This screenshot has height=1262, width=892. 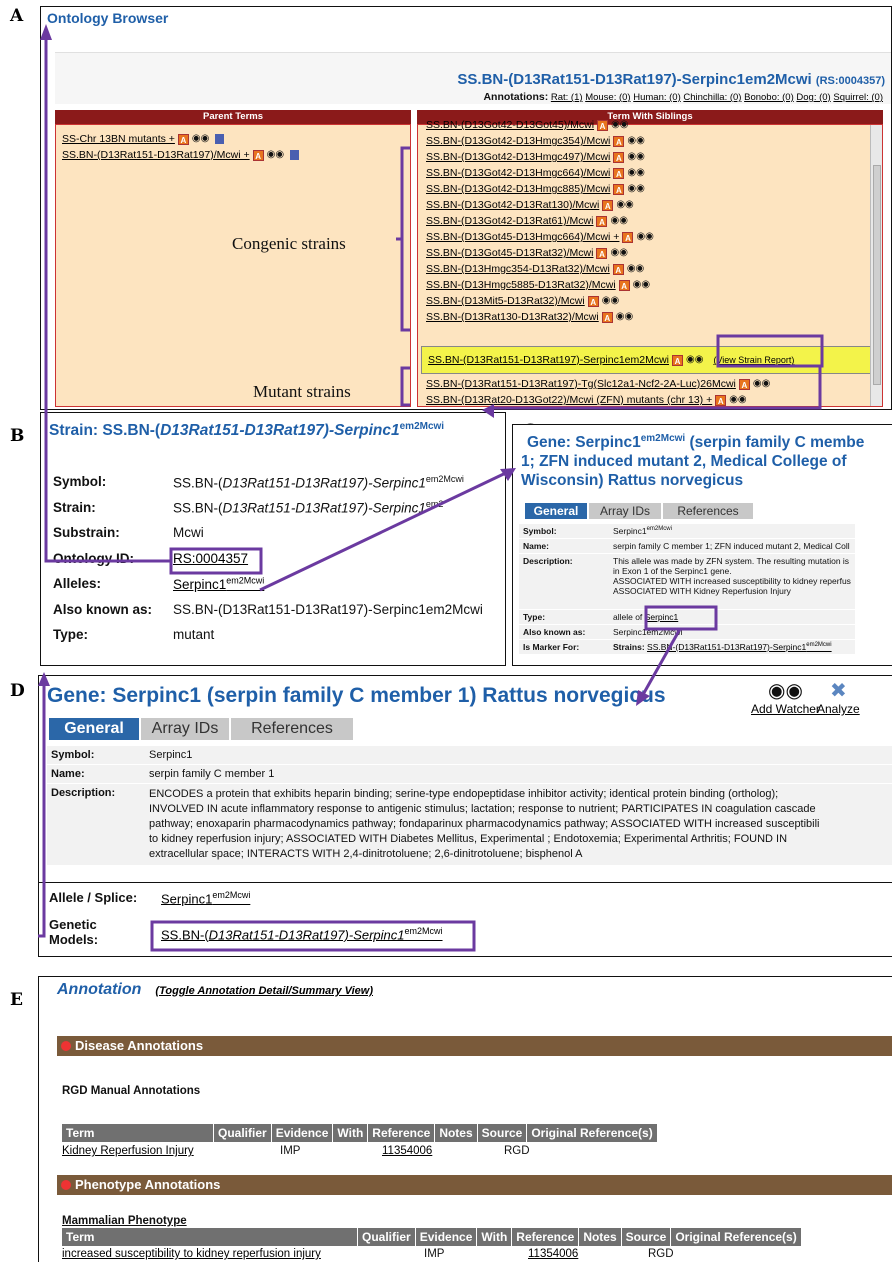 What do you see at coordinates (540, 317) in the screenshot?
I see `sibling-term-row: SS.BN-(D13Rat130-D13Rat32)/Mcwi A ◉◉` at bounding box center [540, 317].